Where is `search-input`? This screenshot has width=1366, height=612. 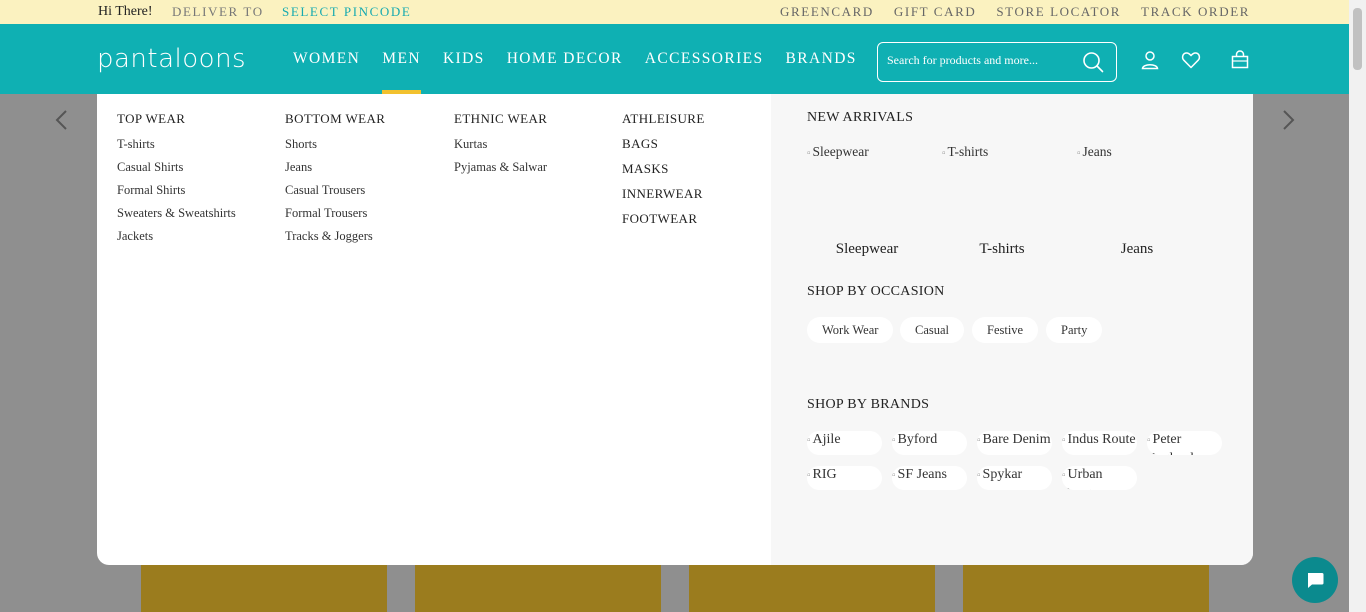
search-input is located at coordinates (982, 60).